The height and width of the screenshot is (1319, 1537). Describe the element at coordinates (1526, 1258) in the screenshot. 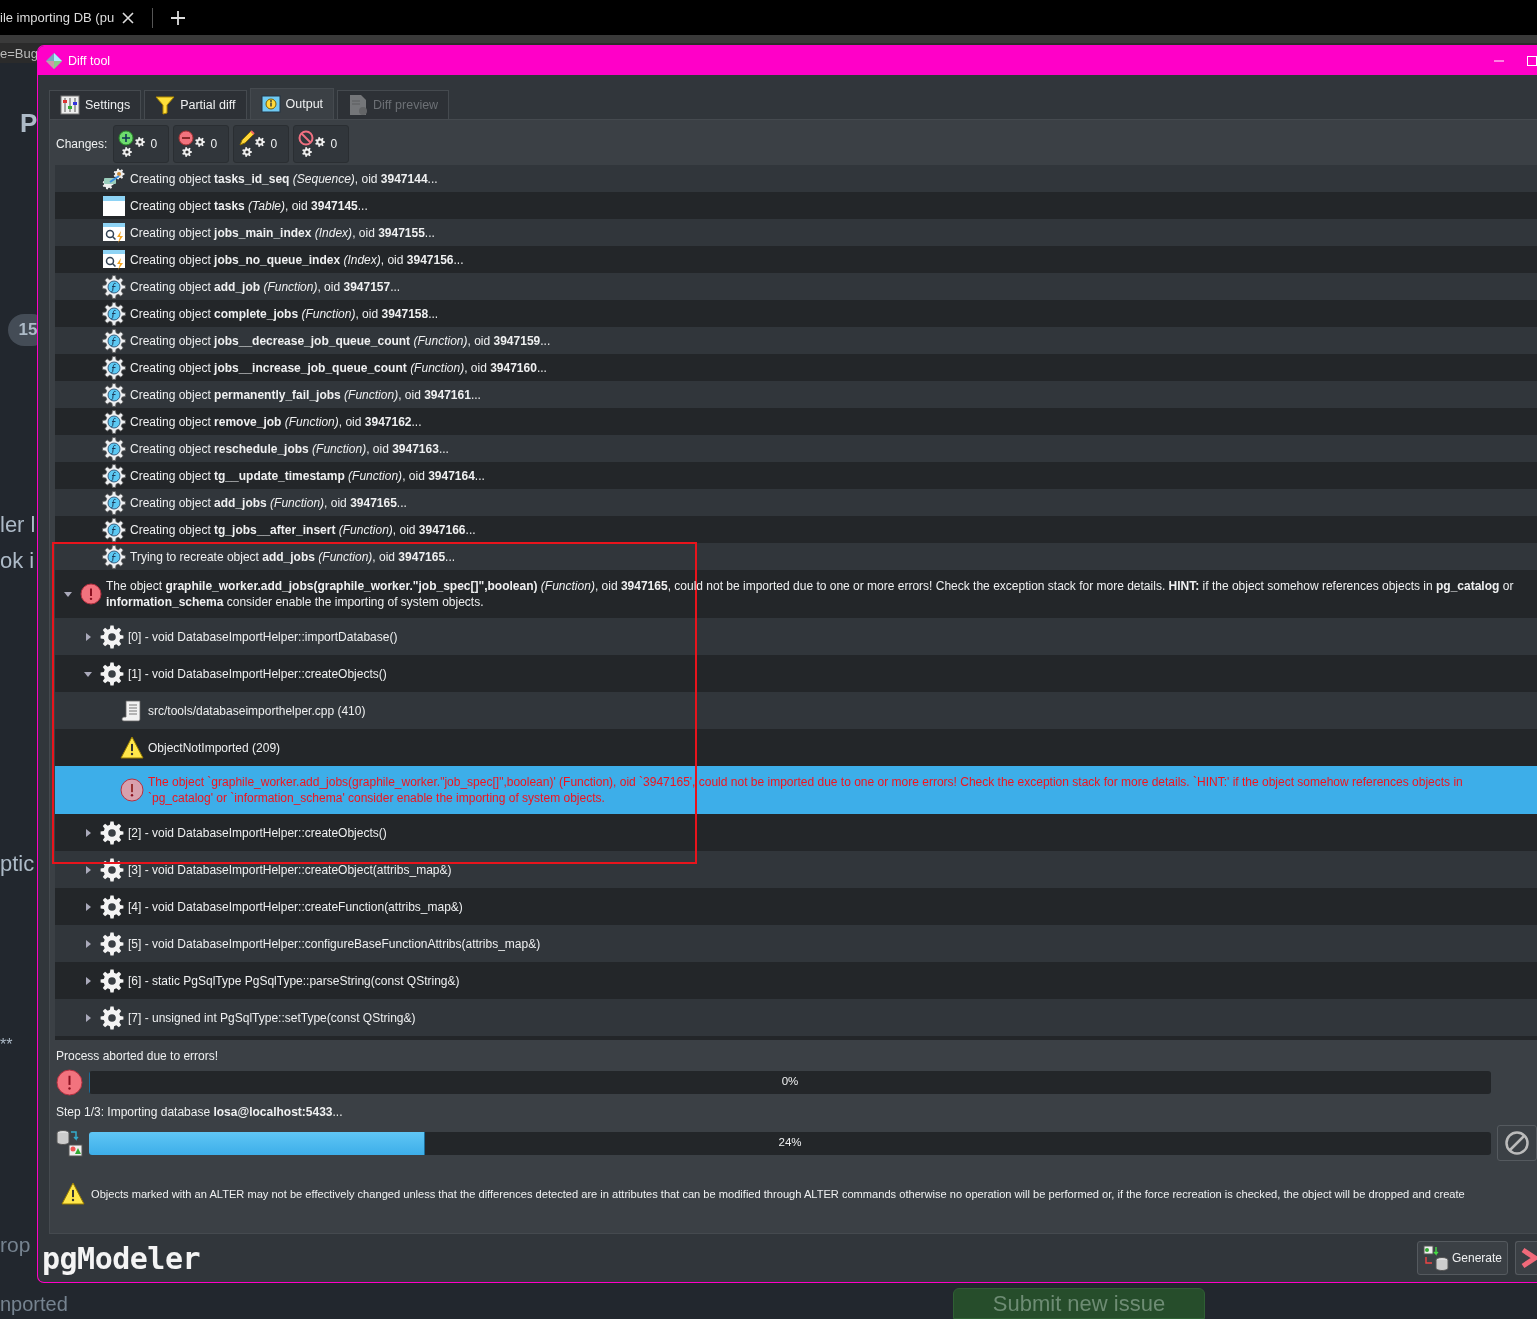

I see `close-button` at that location.